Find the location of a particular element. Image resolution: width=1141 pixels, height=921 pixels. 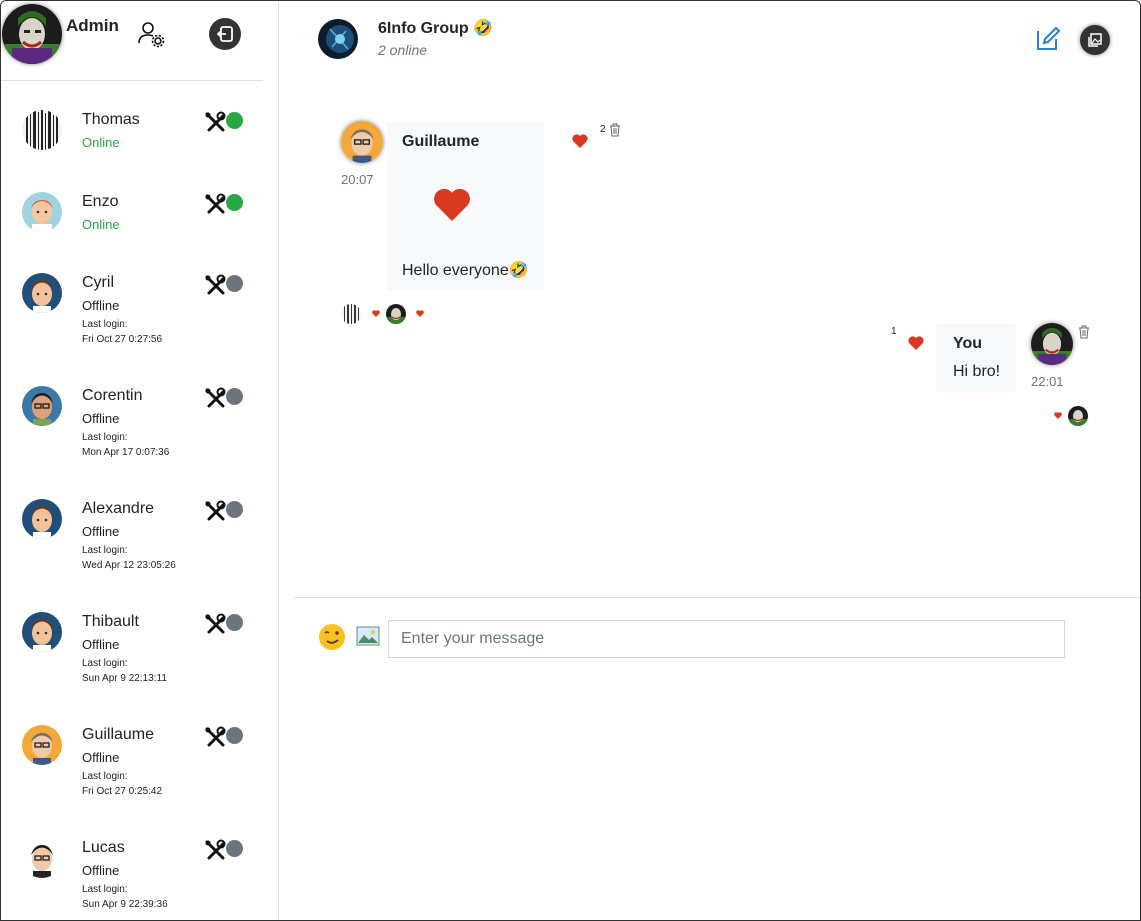

last-login-value: Fri Oct 27 0:25:42 is located at coordinates (122, 791).